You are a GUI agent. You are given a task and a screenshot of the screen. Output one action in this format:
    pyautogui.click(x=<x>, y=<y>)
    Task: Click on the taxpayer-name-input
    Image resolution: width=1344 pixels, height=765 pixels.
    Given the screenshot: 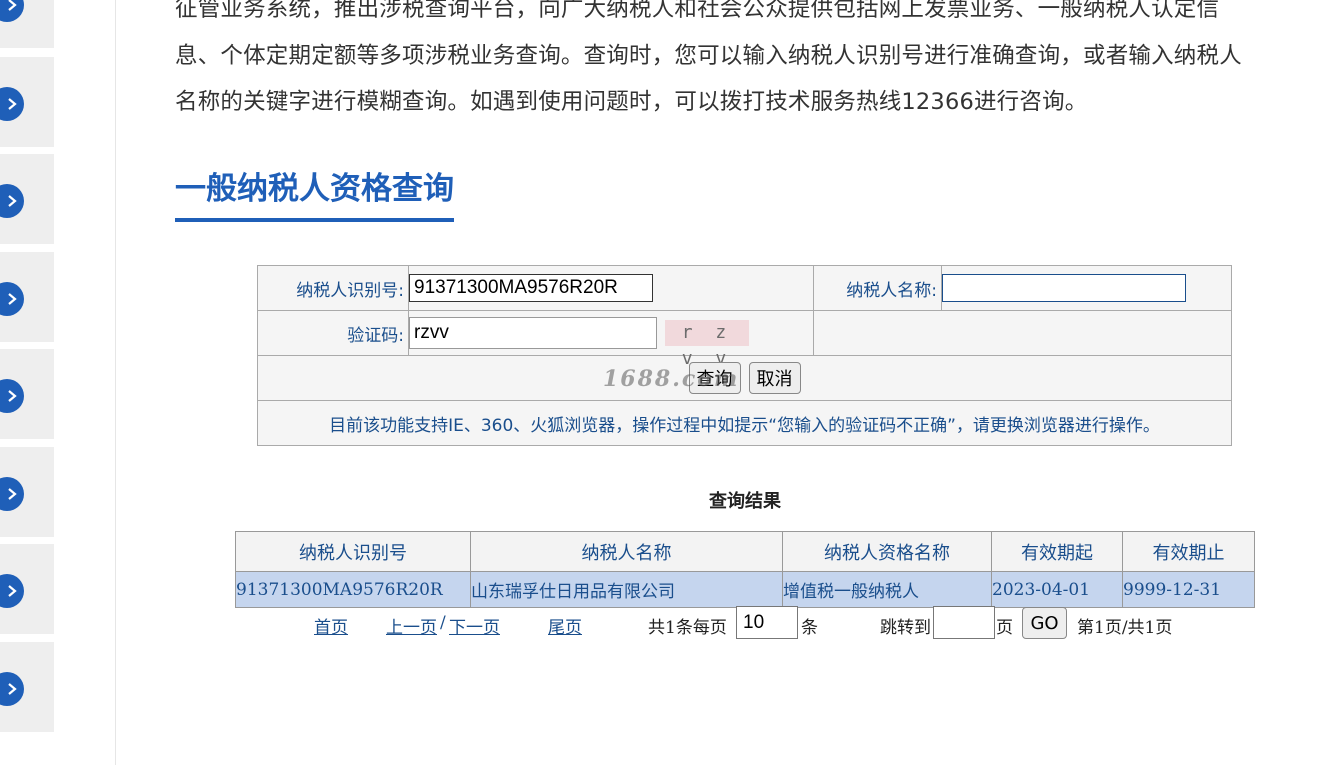 What is the action you would take?
    pyautogui.click(x=1064, y=288)
    